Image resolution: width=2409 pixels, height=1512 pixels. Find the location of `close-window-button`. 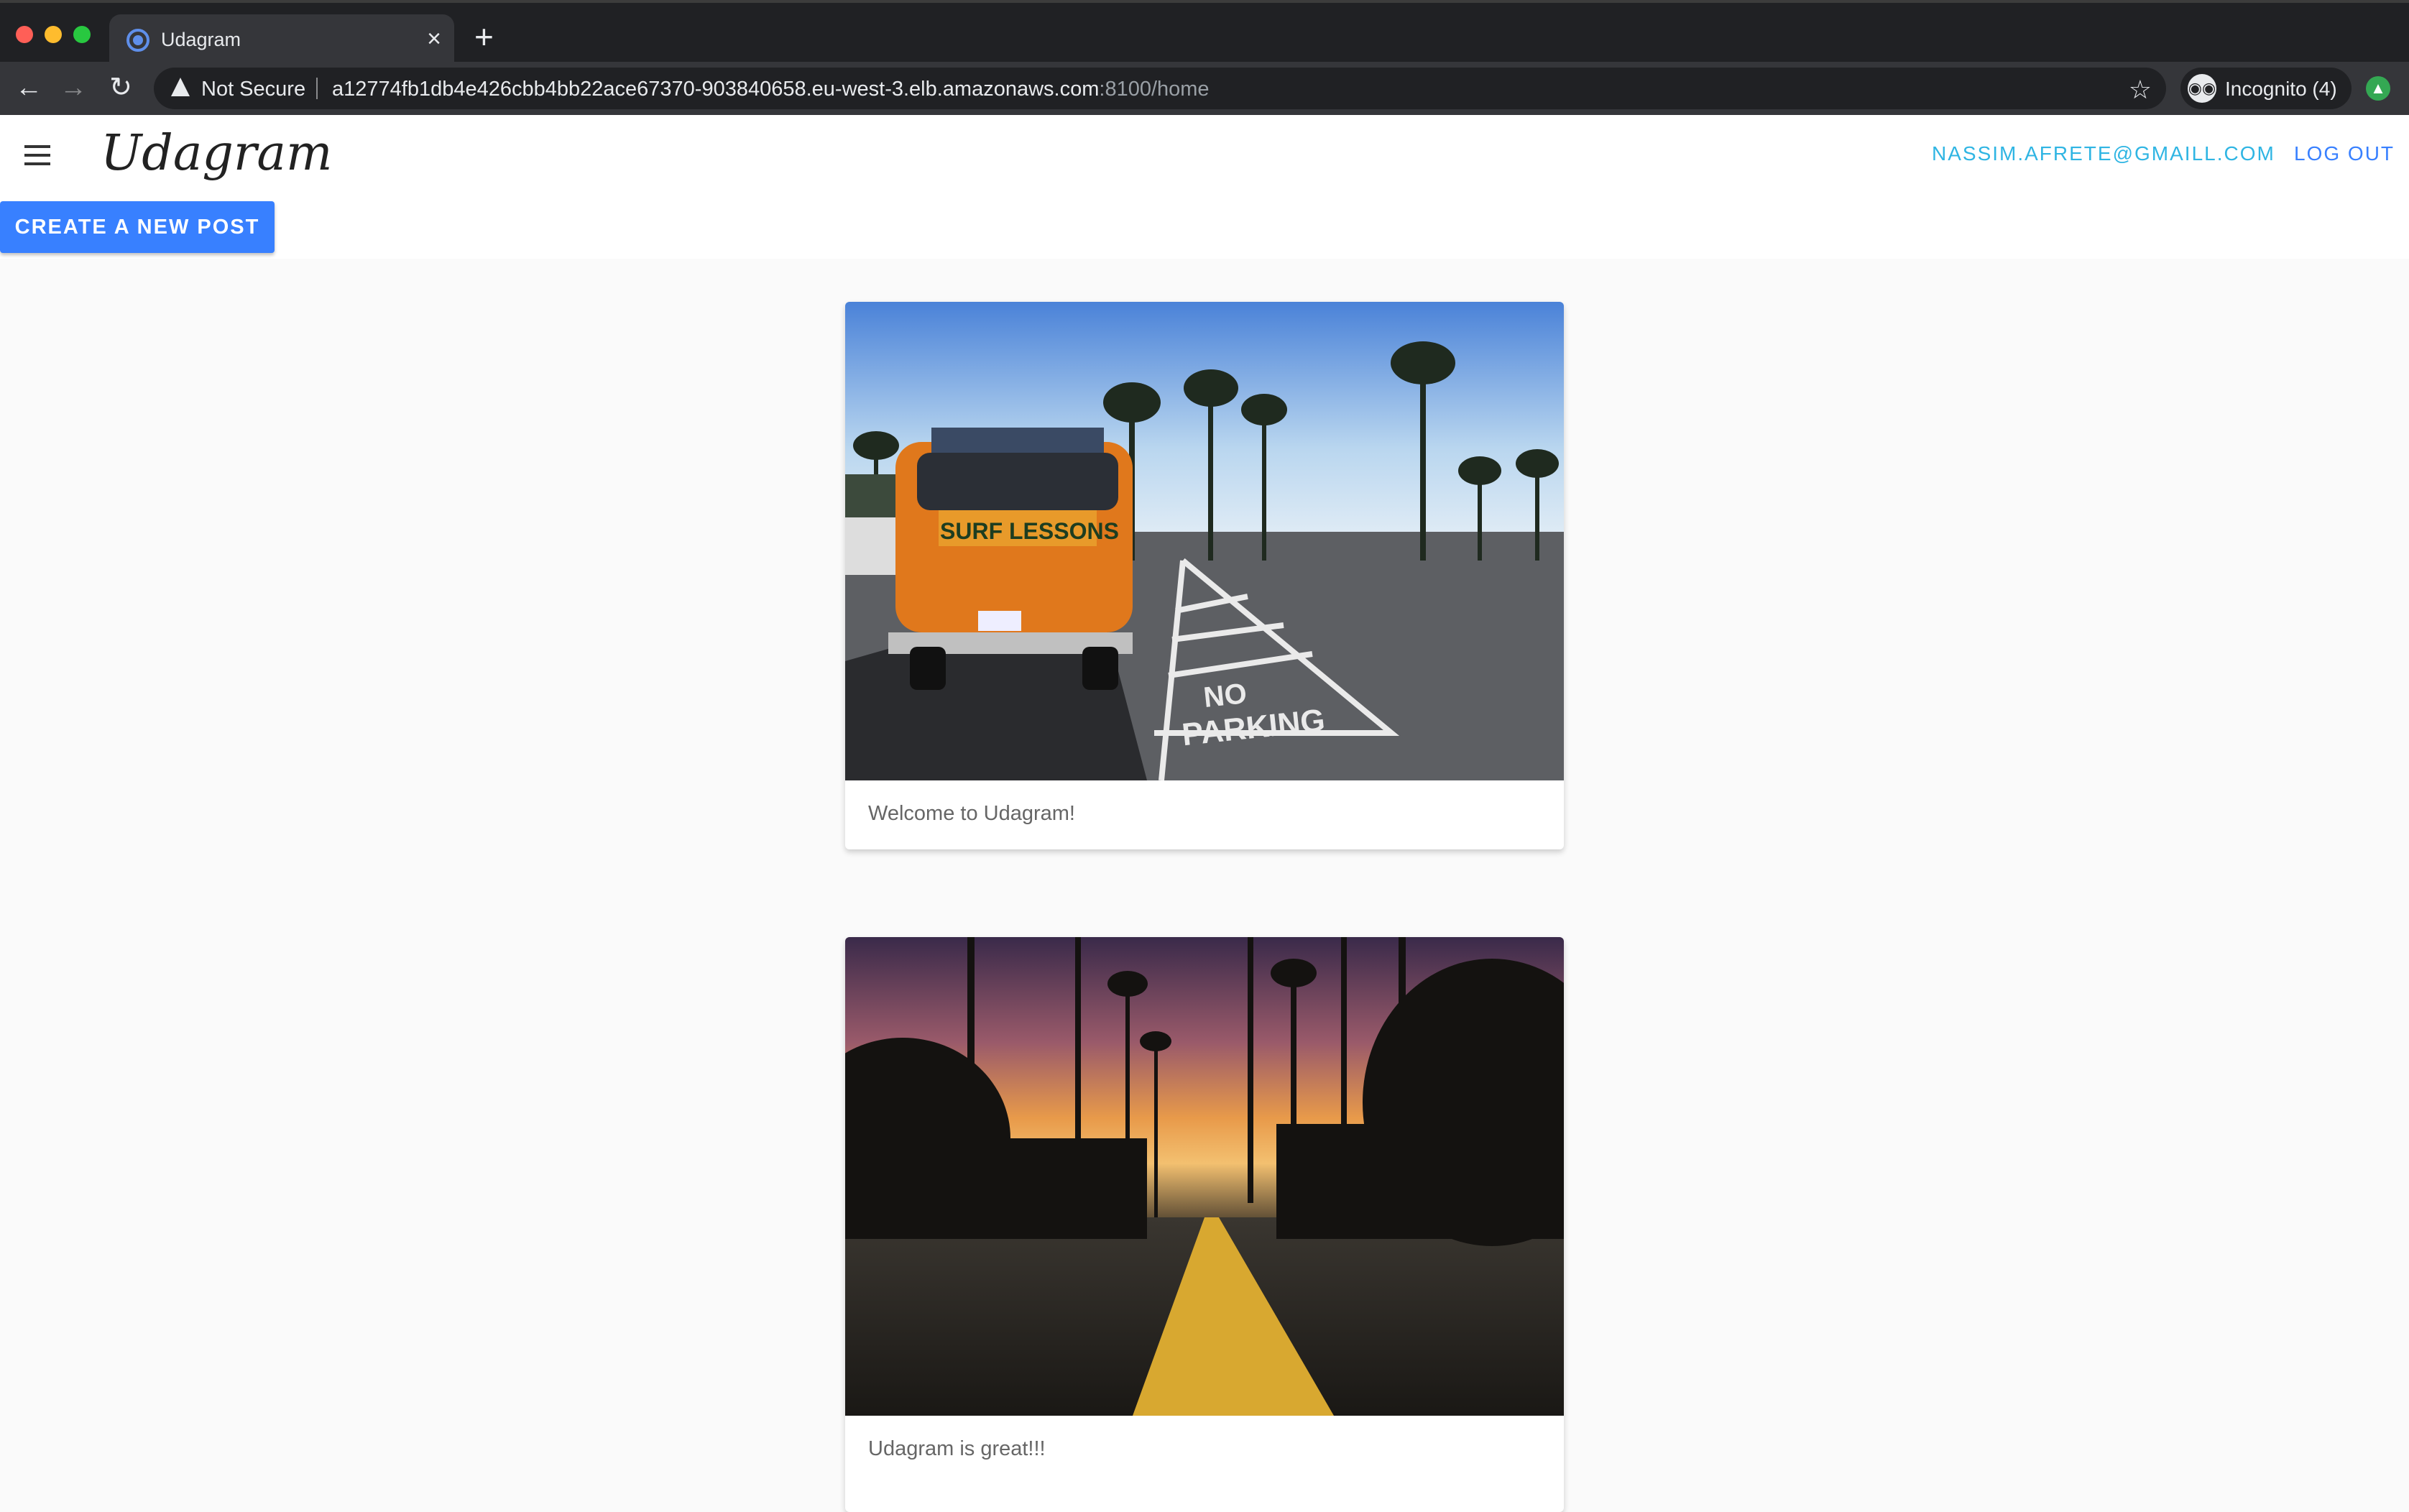

close-window-button is located at coordinates (25, 35).